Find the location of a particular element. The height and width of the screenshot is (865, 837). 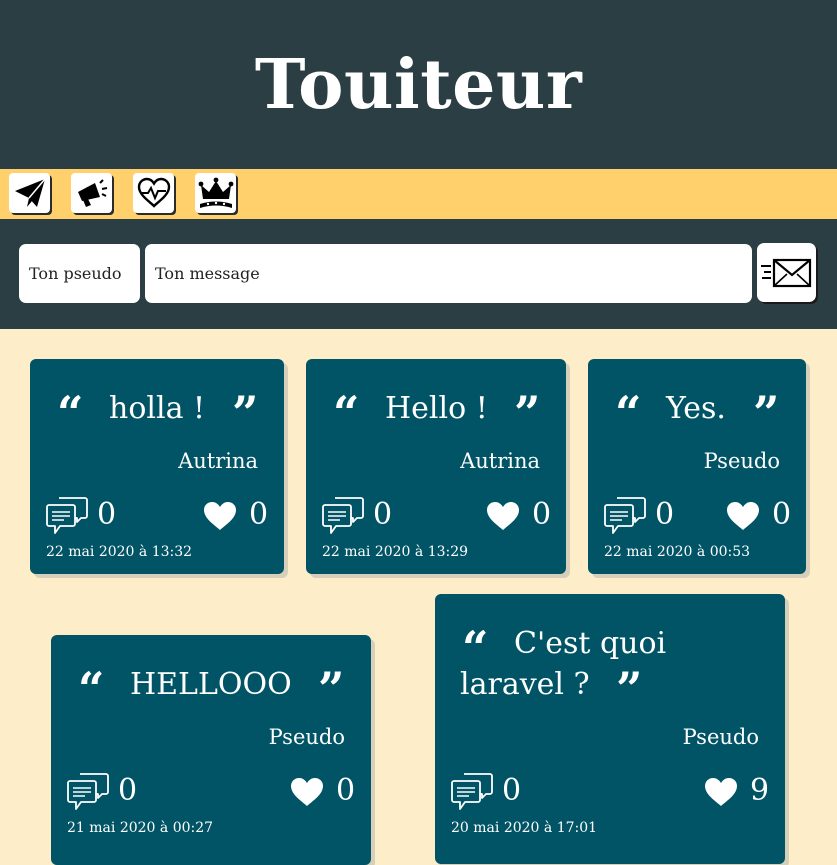

envelope-send-icon is located at coordinates (785, 272).